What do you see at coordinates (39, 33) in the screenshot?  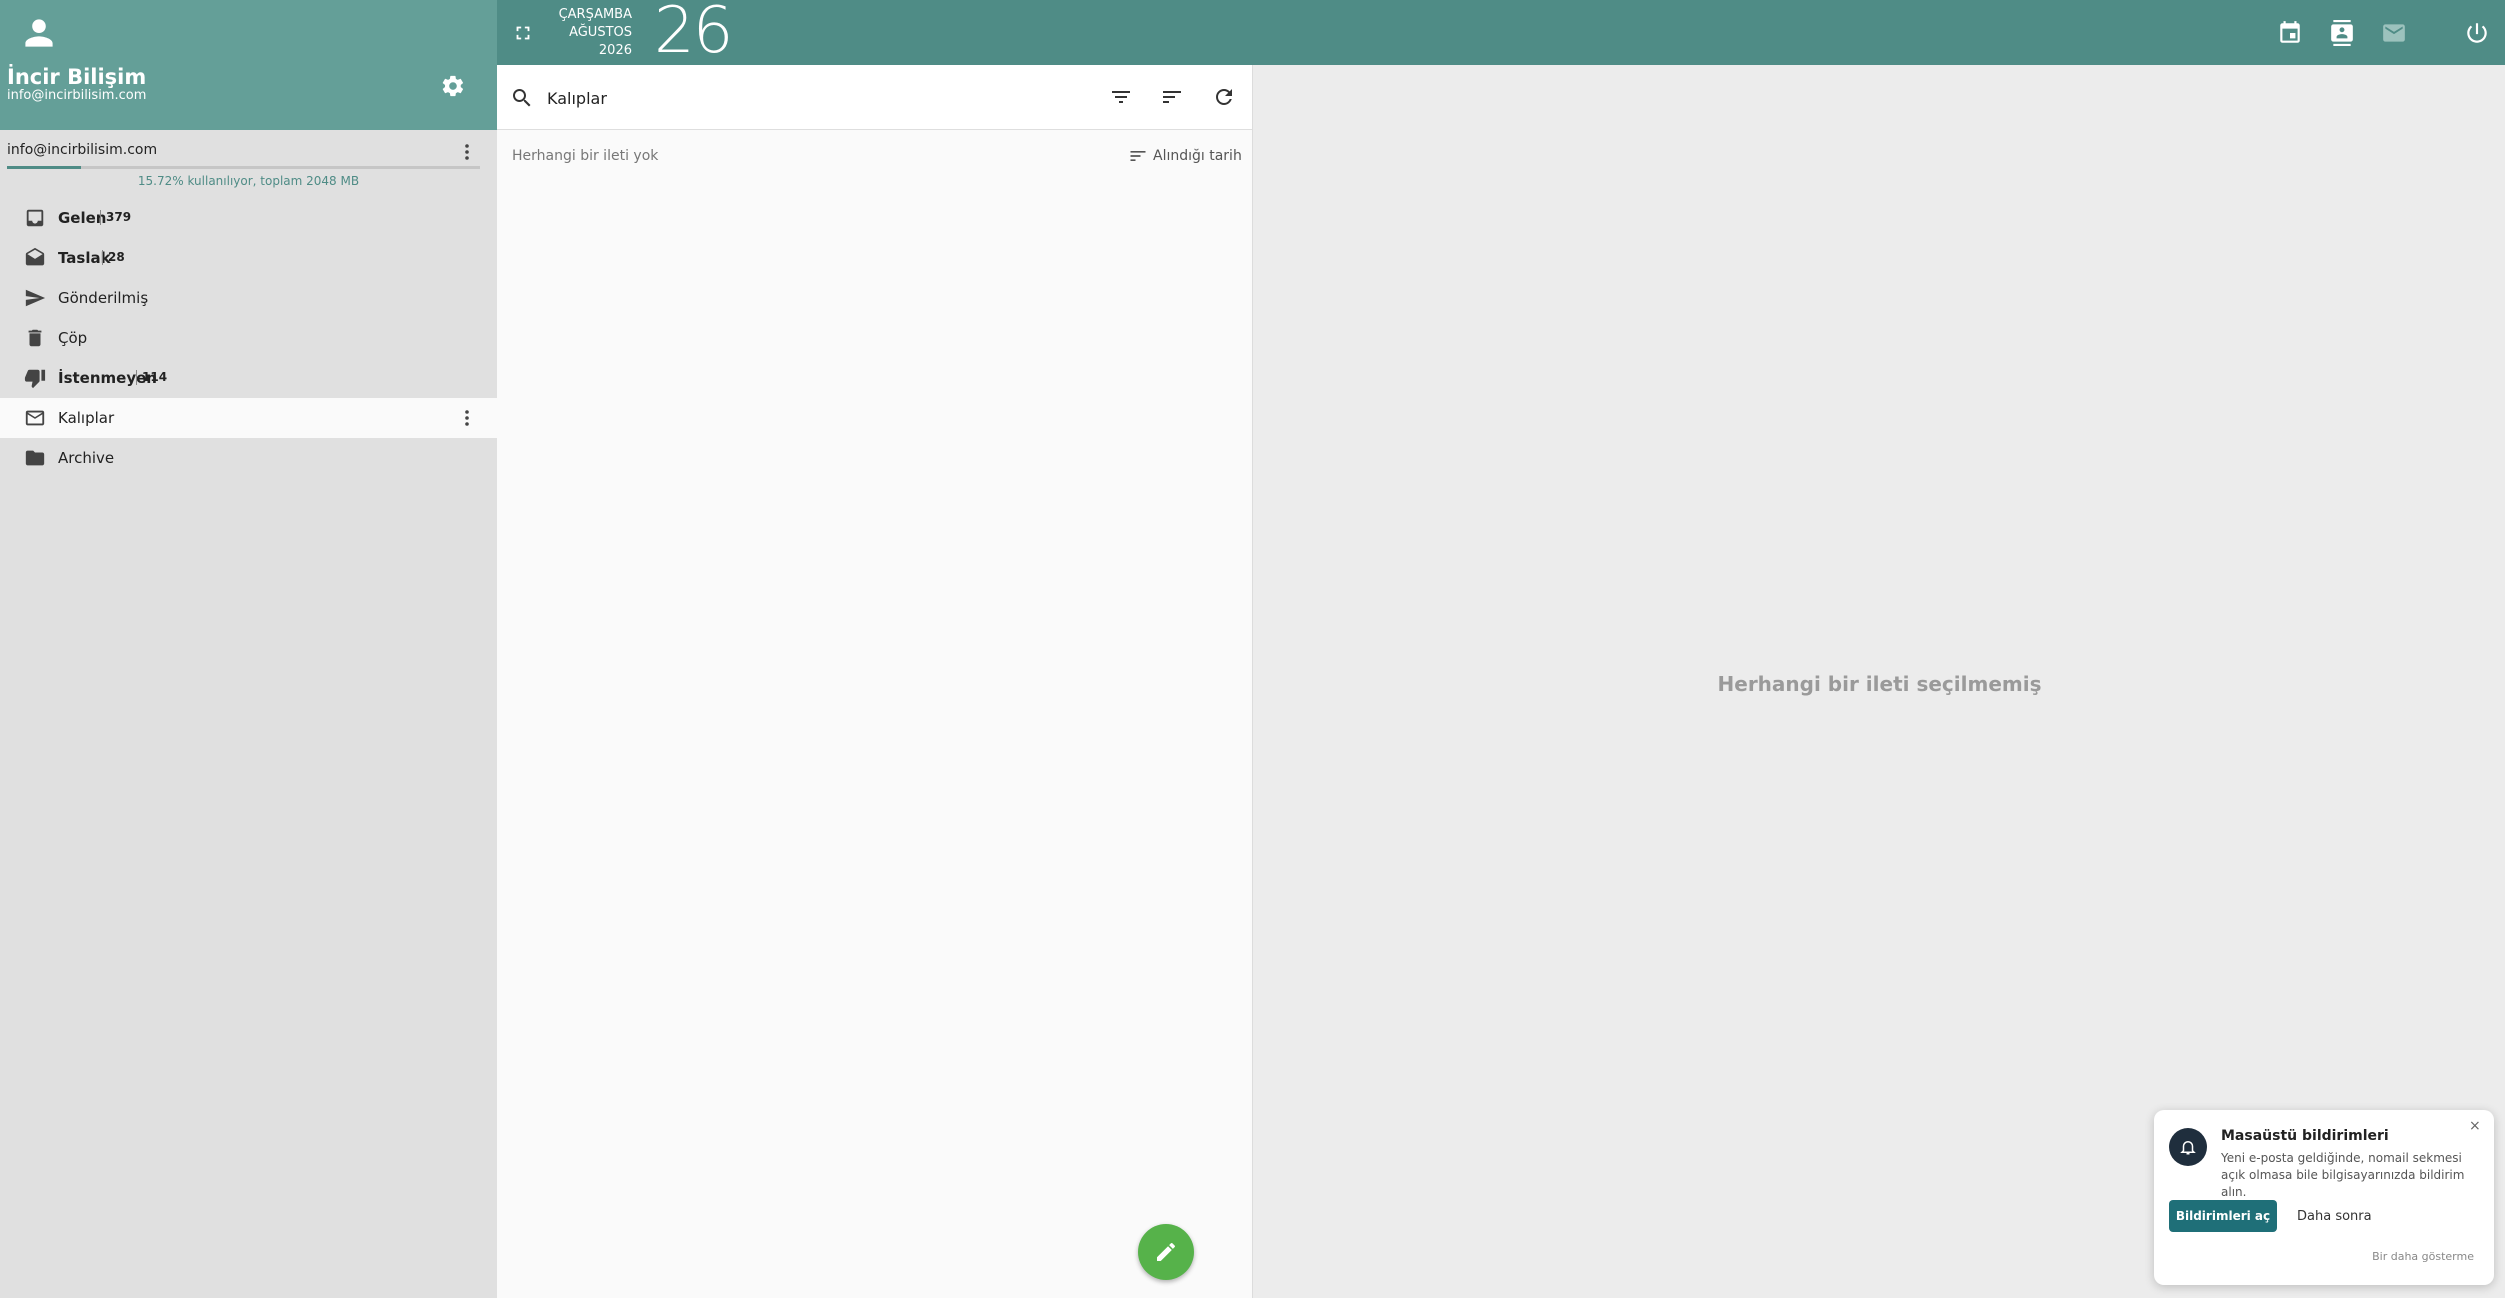 I see `user-avatar-icon` at bounding box center [39, 33].